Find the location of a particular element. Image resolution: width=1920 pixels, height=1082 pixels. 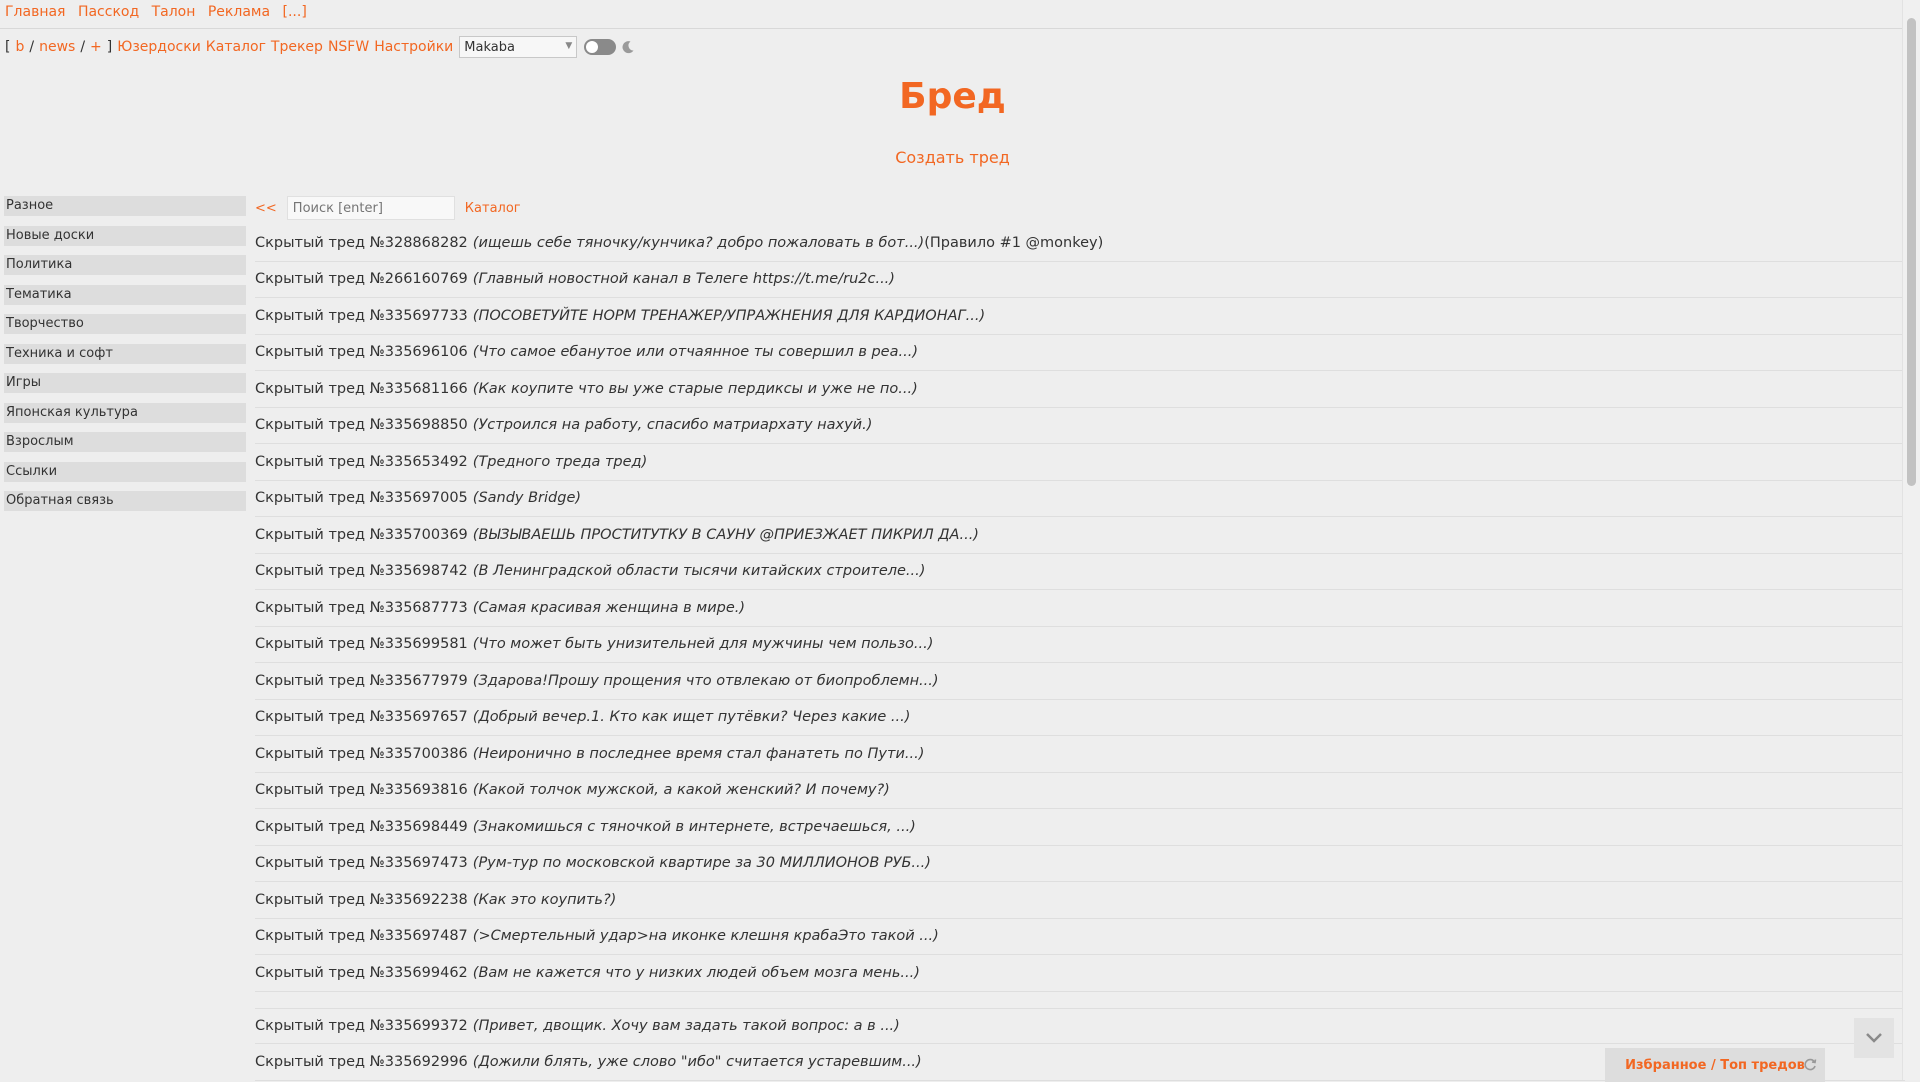

thread-subject: (Самая красивая женщина в мире.) is located at coordinates (609, 607).